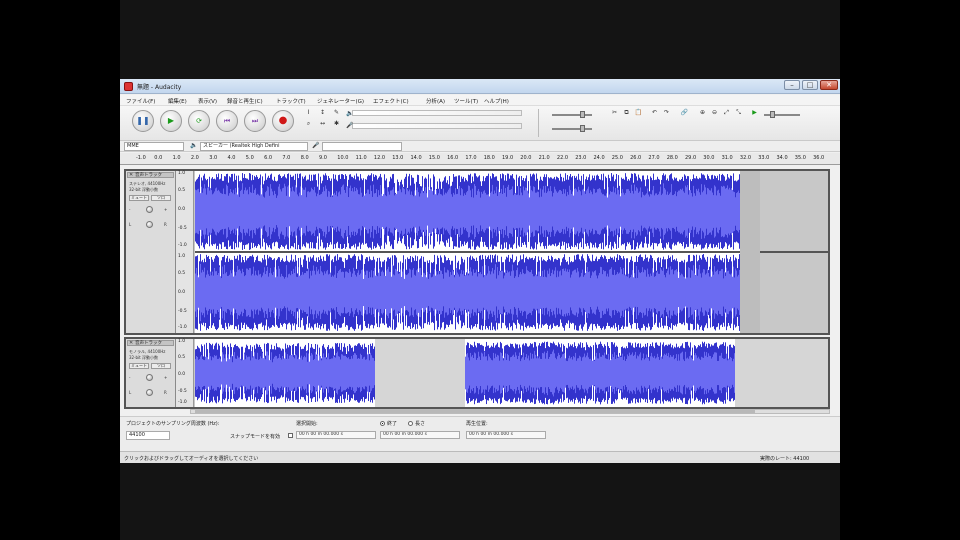 This screenshot has width=960, height=540. Describe the element at coordinates (290, 435) in the screenshot. I see `snap-checkbox` at that location.